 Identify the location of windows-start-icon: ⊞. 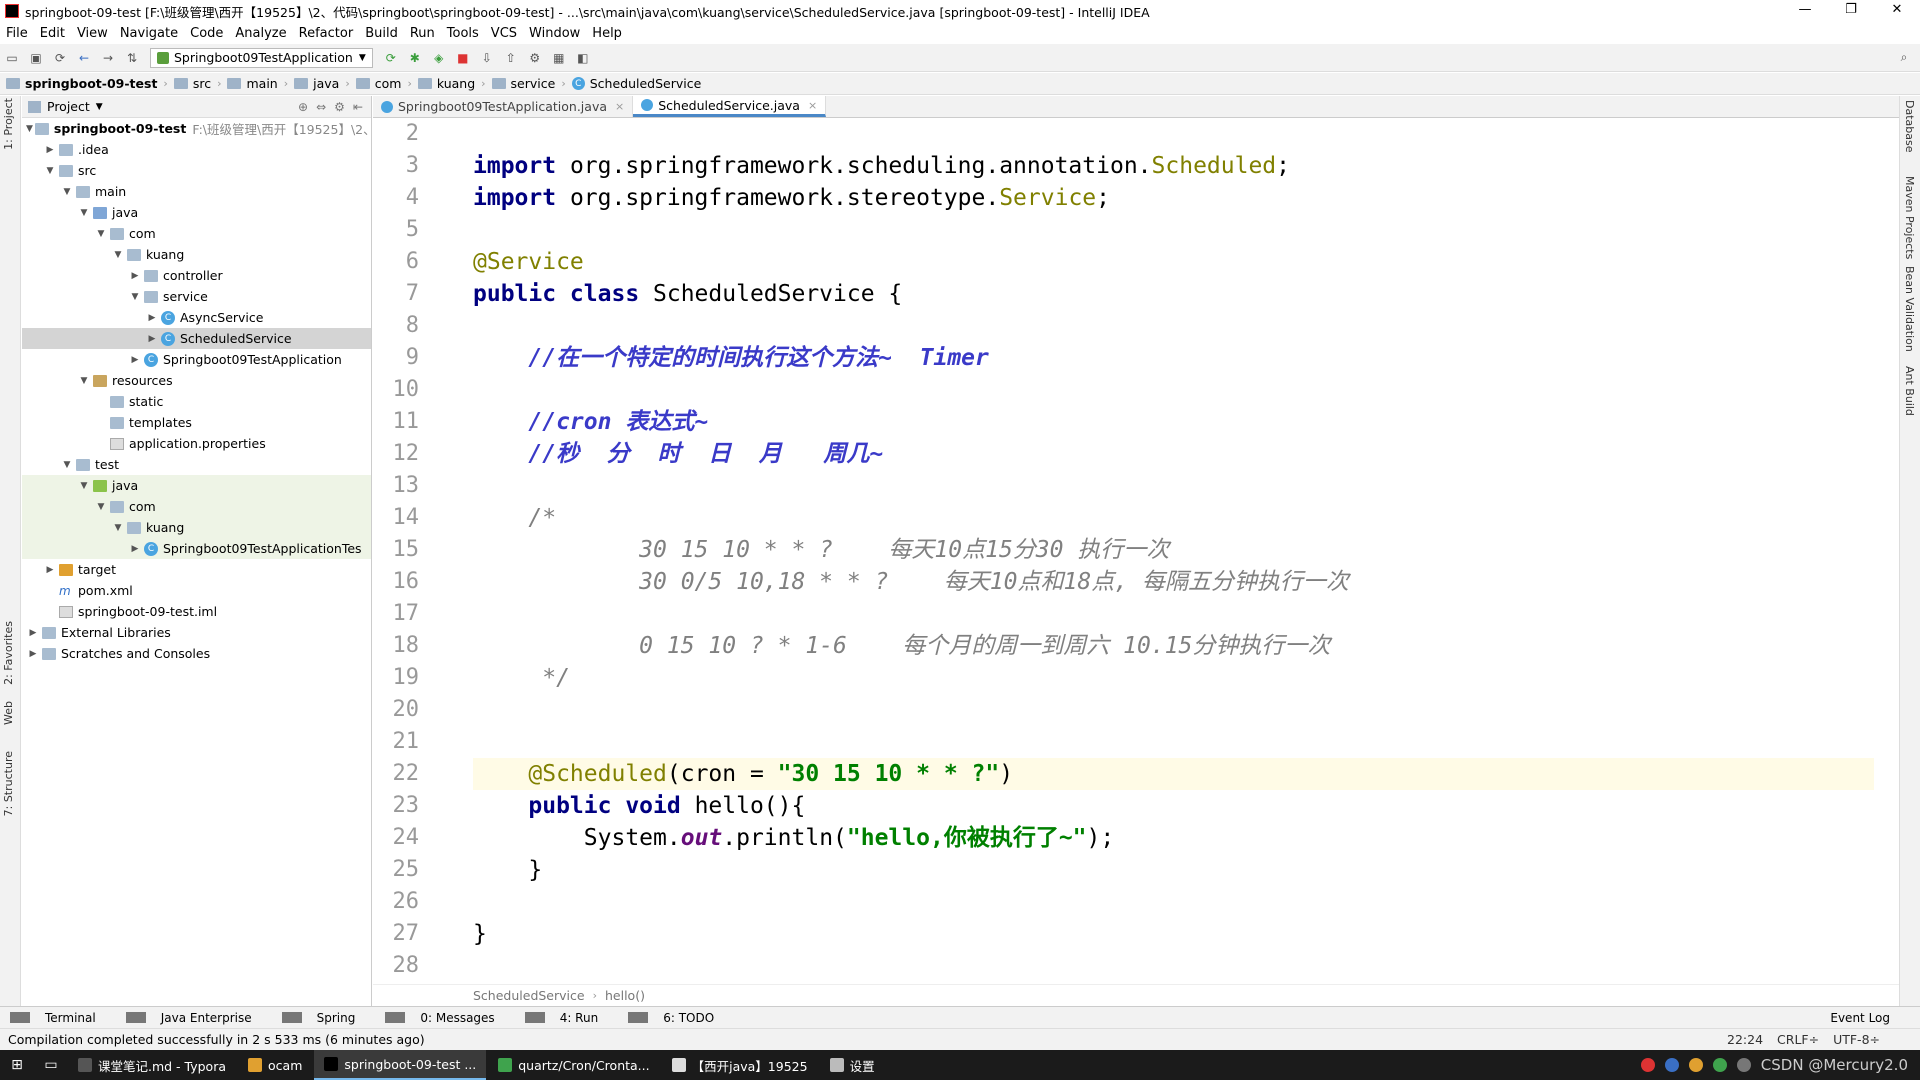
(17, 1065).